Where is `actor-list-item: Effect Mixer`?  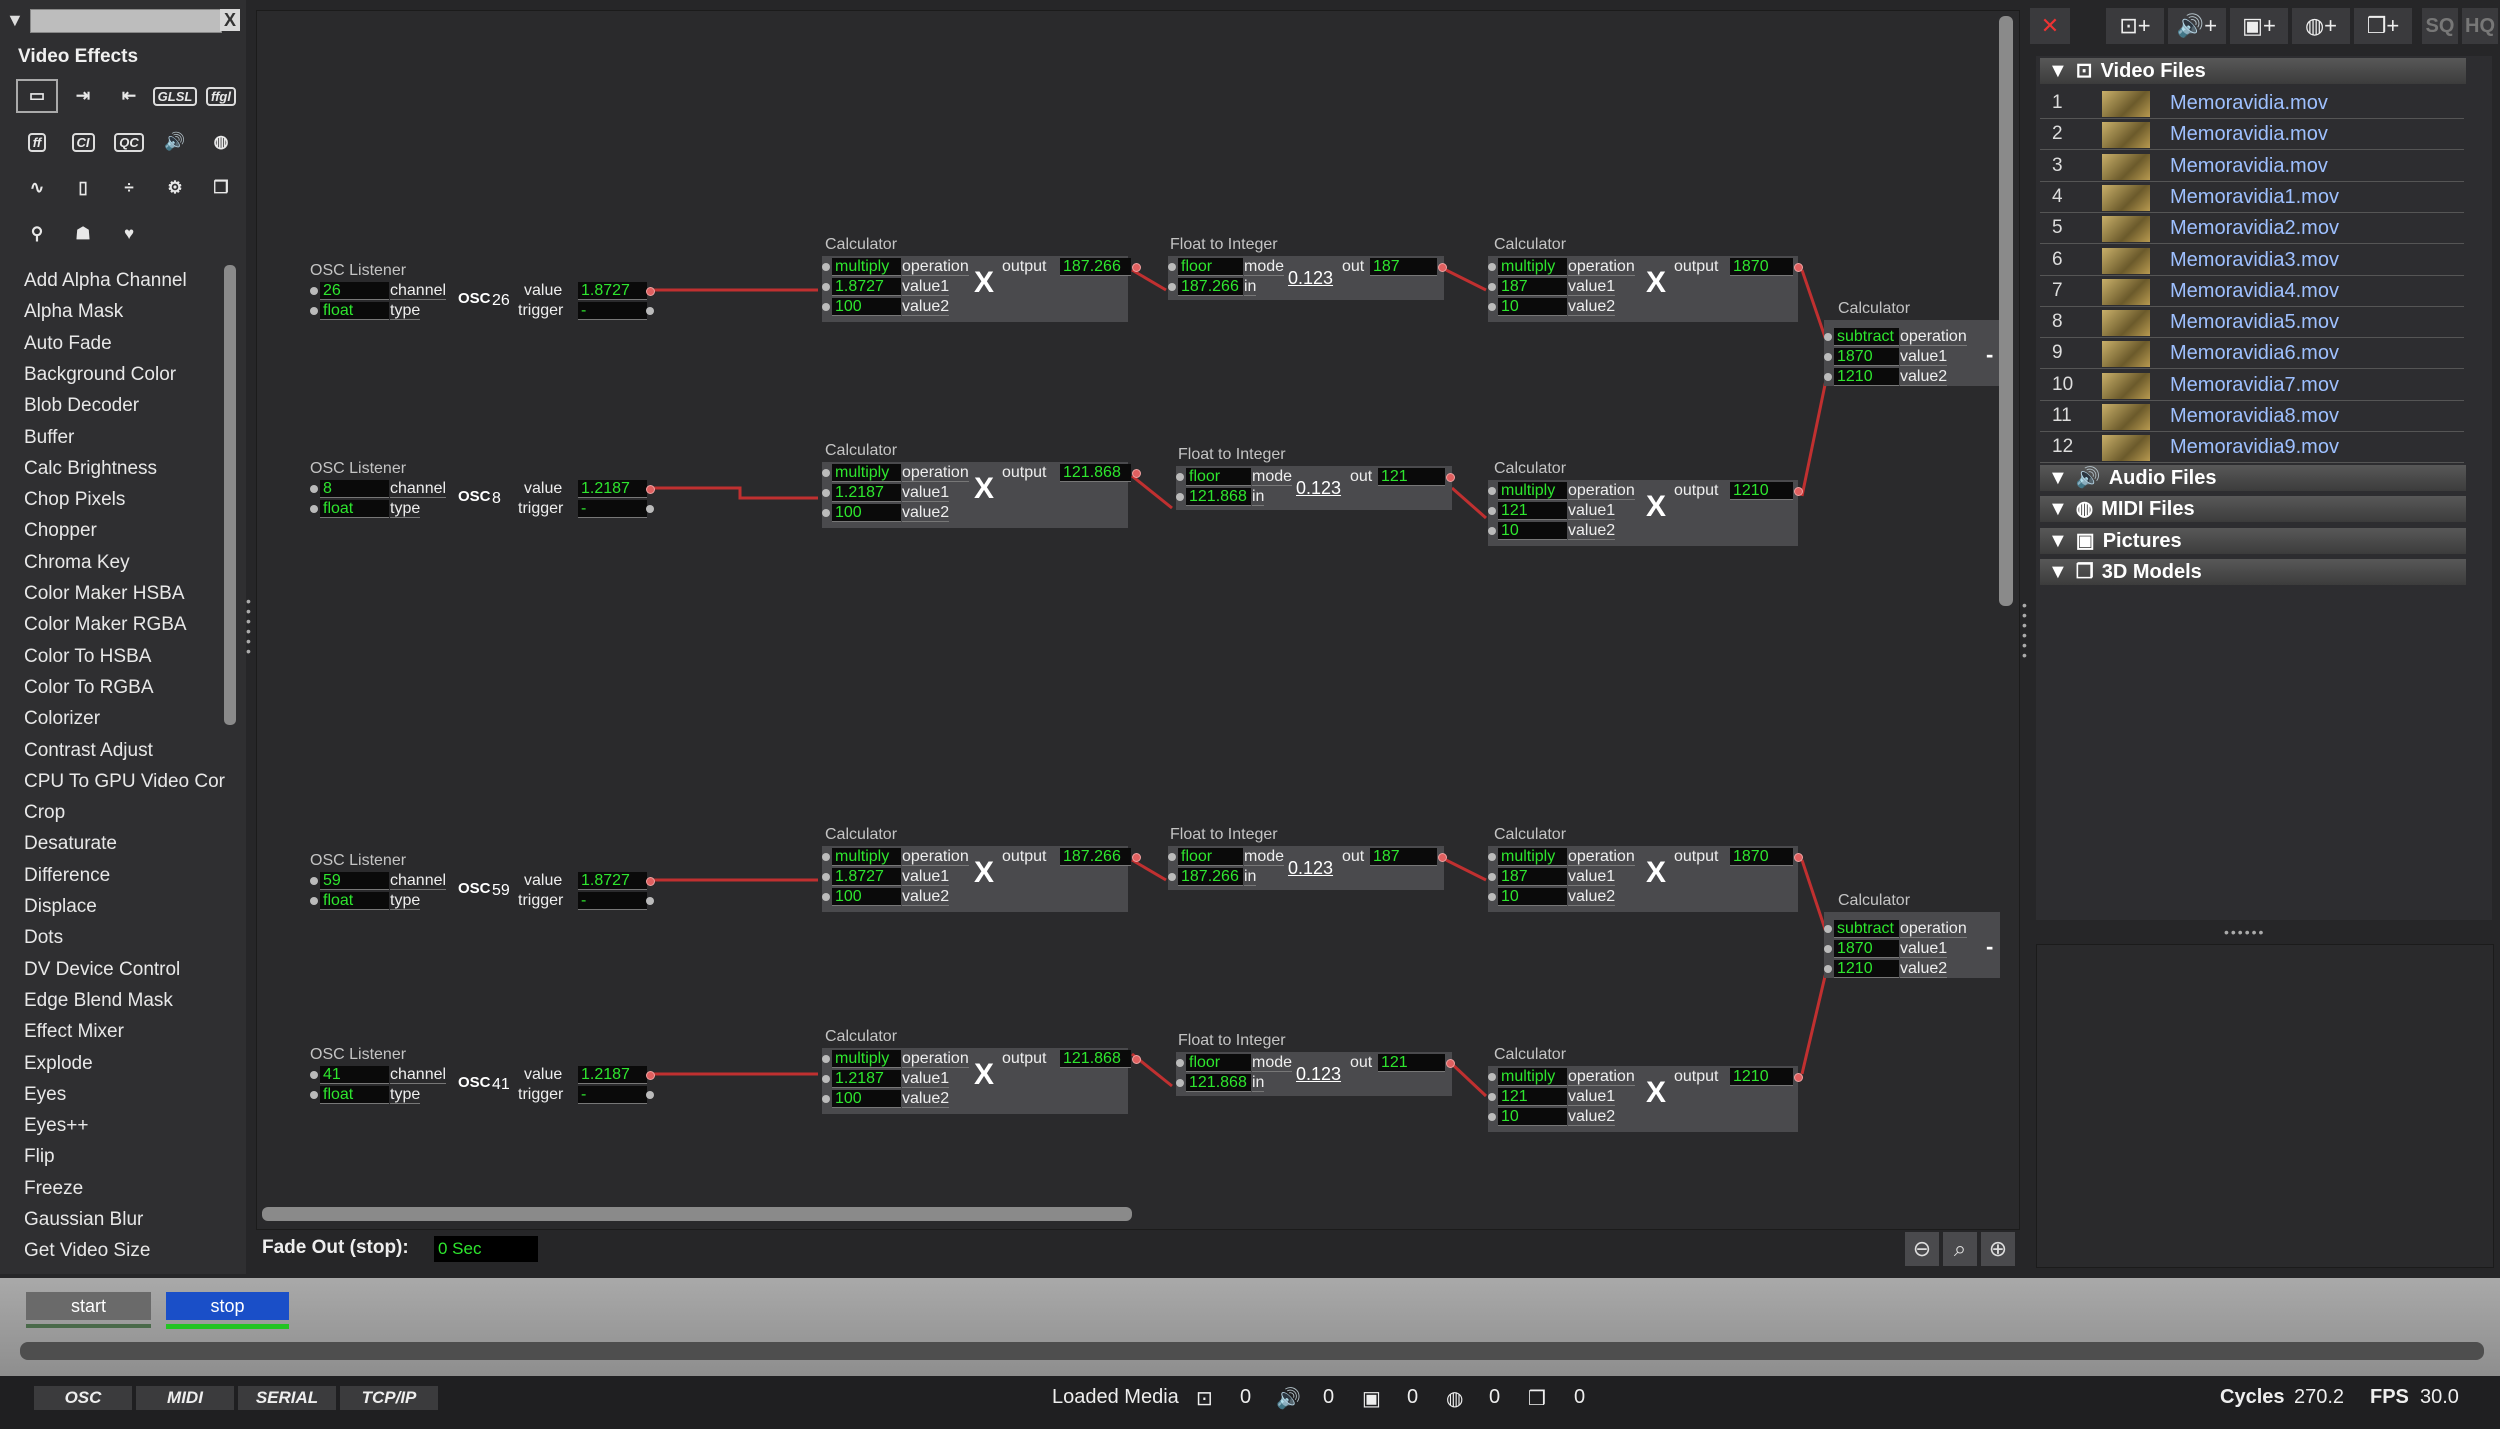 actor-list-item: Effect Mixer is located at coordinates (74, 1032).